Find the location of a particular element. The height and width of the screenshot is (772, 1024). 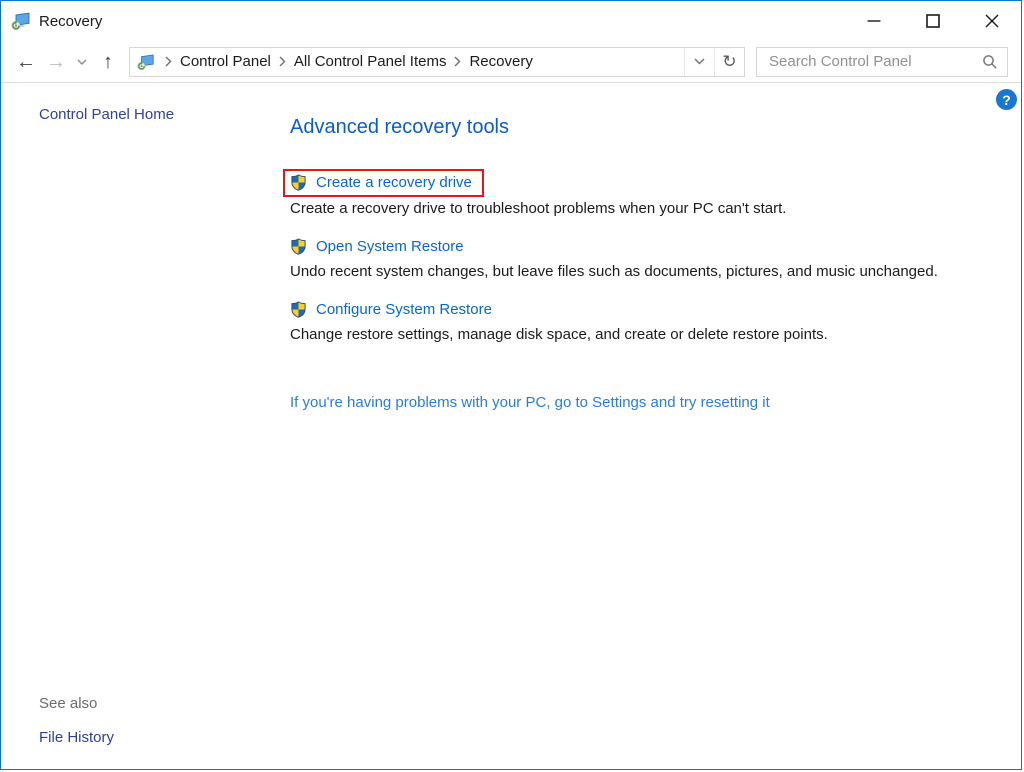

breadcrumb-item-control-panel: Control Panel is located at coordinates (225, 61).